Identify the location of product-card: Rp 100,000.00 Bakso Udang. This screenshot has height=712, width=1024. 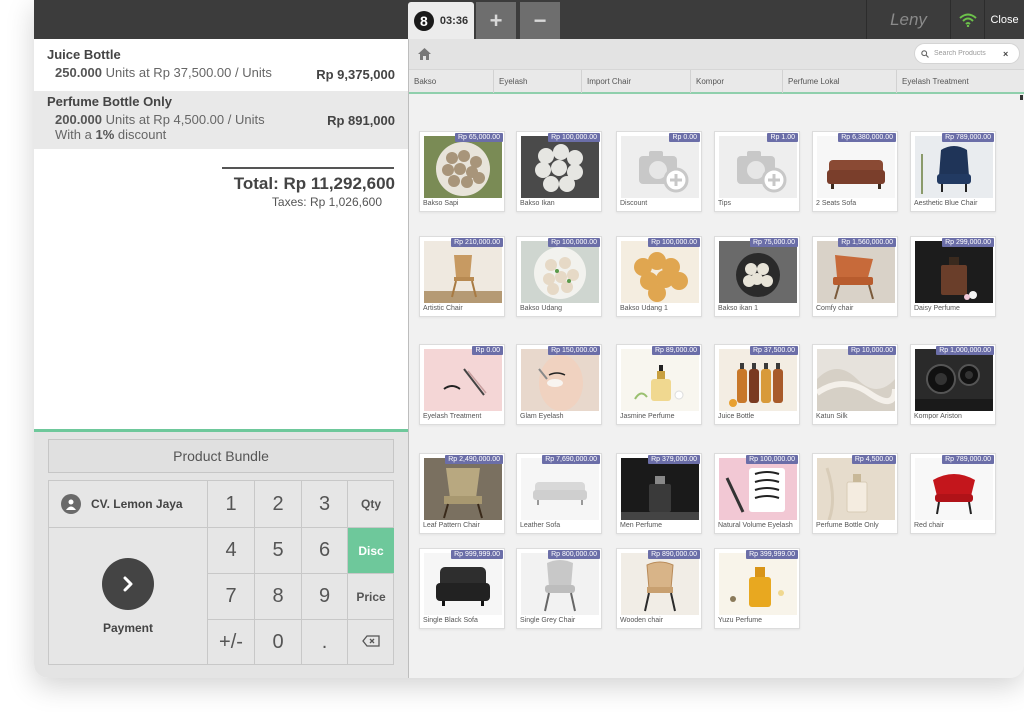
(559, 276).